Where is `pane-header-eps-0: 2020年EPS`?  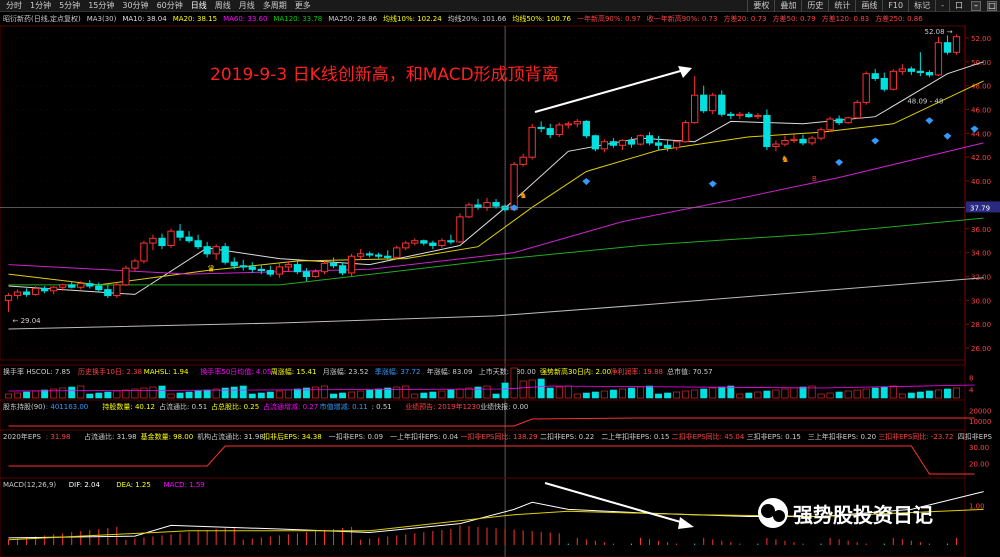 pane-header-eps-0: 2020年EPS is located at coordinates (22, 436).